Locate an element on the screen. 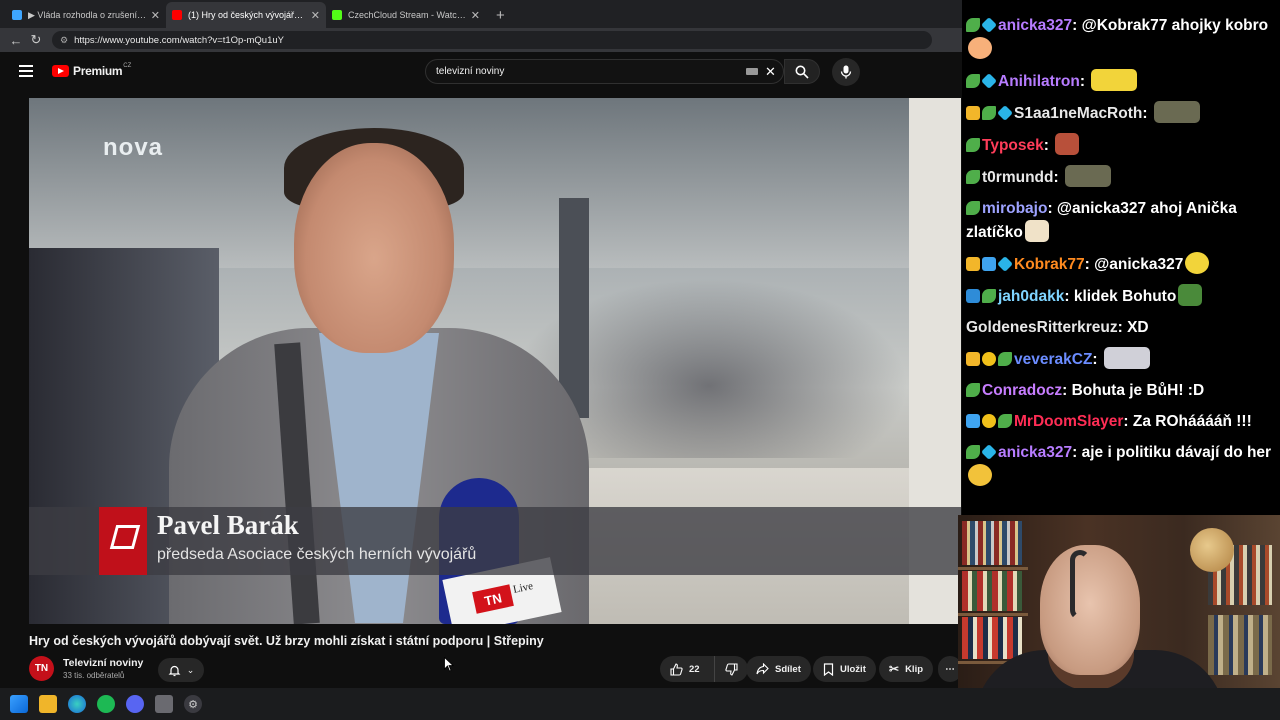 The width and height of the screenshot is (1280, 720). lower-third-name: Pavel Barák is located at coordinates (228, 525).